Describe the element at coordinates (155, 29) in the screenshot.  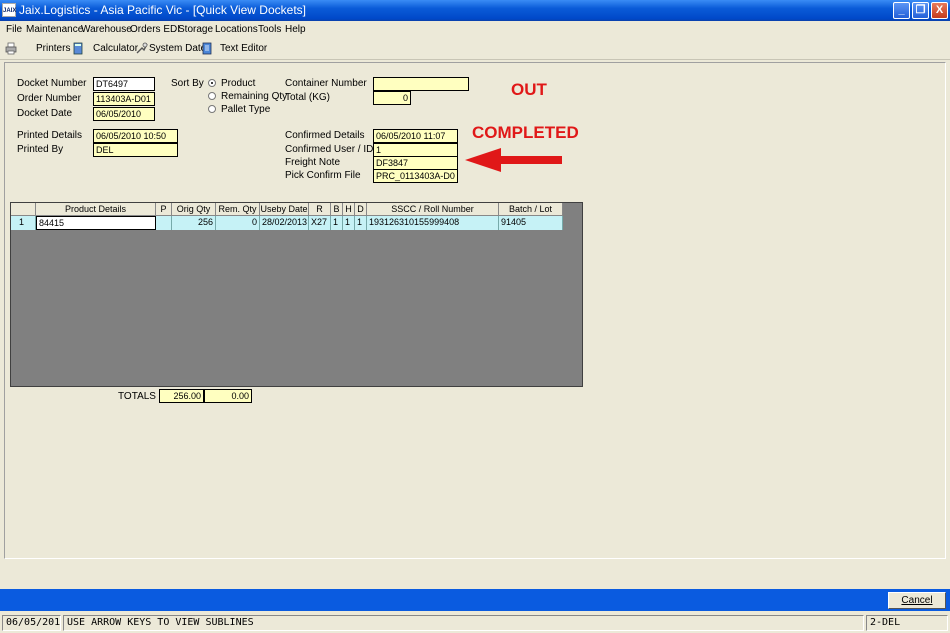
I see `menu-orders-edi: Orders EDI` at that location.